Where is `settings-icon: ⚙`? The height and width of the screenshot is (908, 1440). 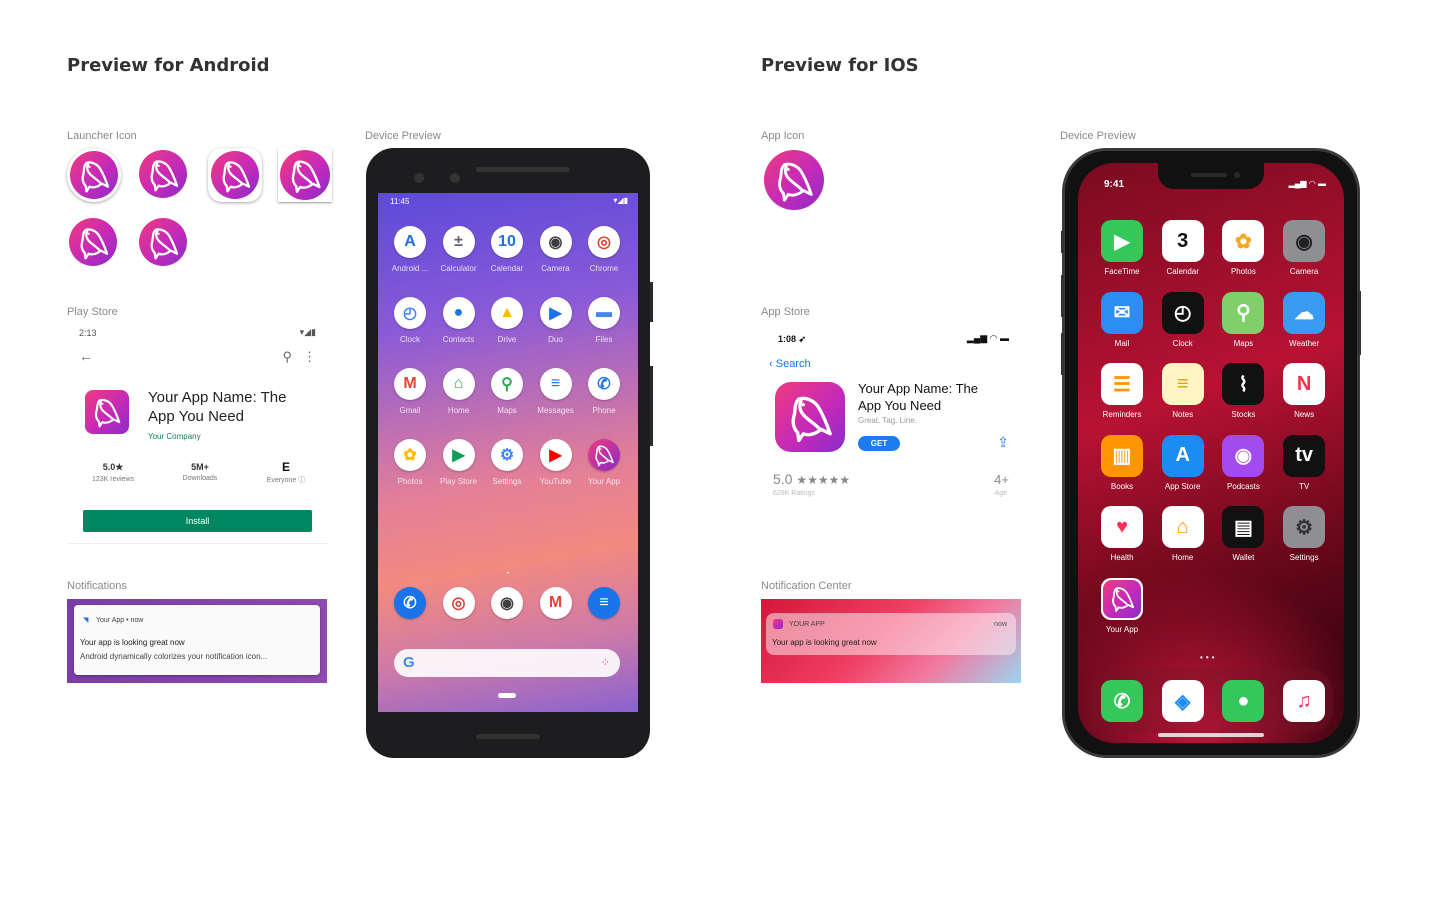
settings-icon: ⚙ is located at coordinates (1304, 527).